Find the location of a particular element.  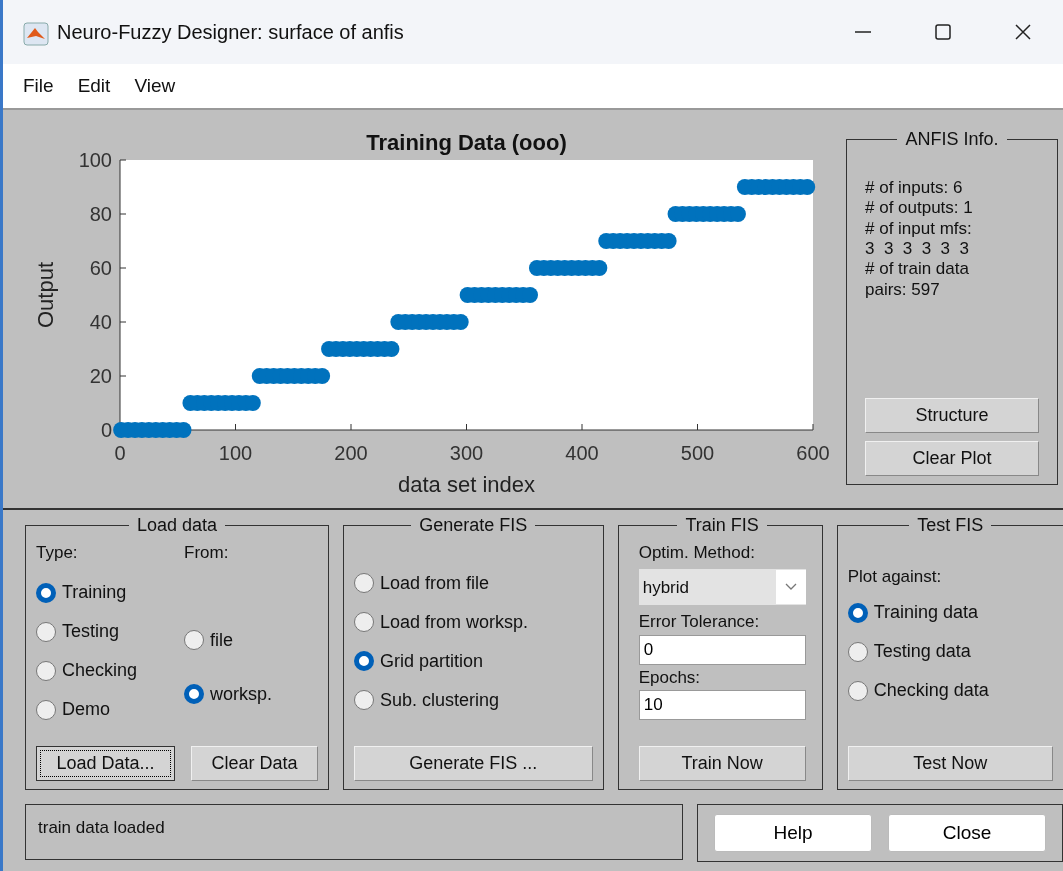

panel-title: Load data is located at coordinates (176, 526).